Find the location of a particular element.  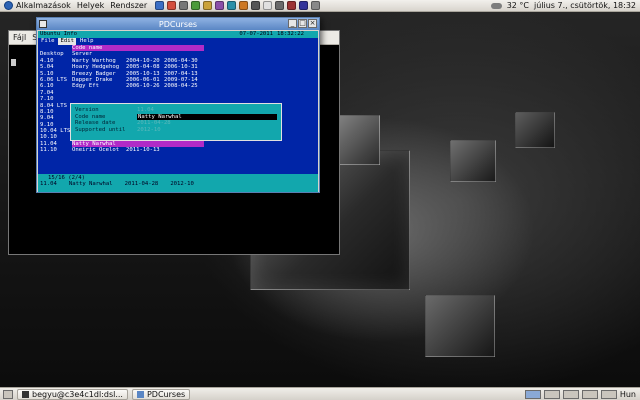

taskbar-item-pdcurses: PDCurses is located at coordinates (161, 394).